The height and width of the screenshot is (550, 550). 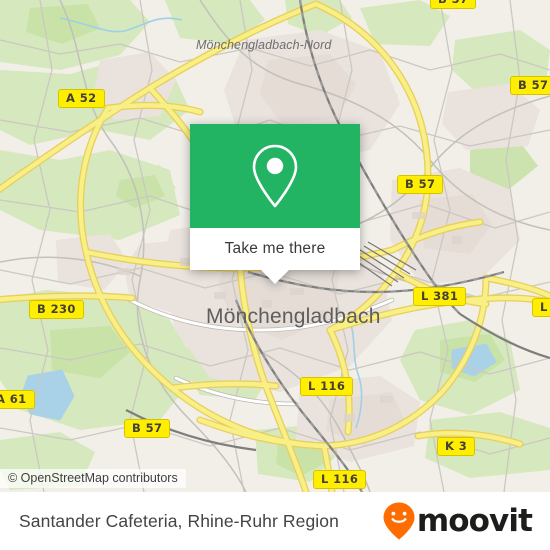 What do you see at coordinates (179, 520) in the screenshot?
I see `page-title: Santander Cafeteria, Rhine-Ruhr Region` at bounding box center [179, 520].